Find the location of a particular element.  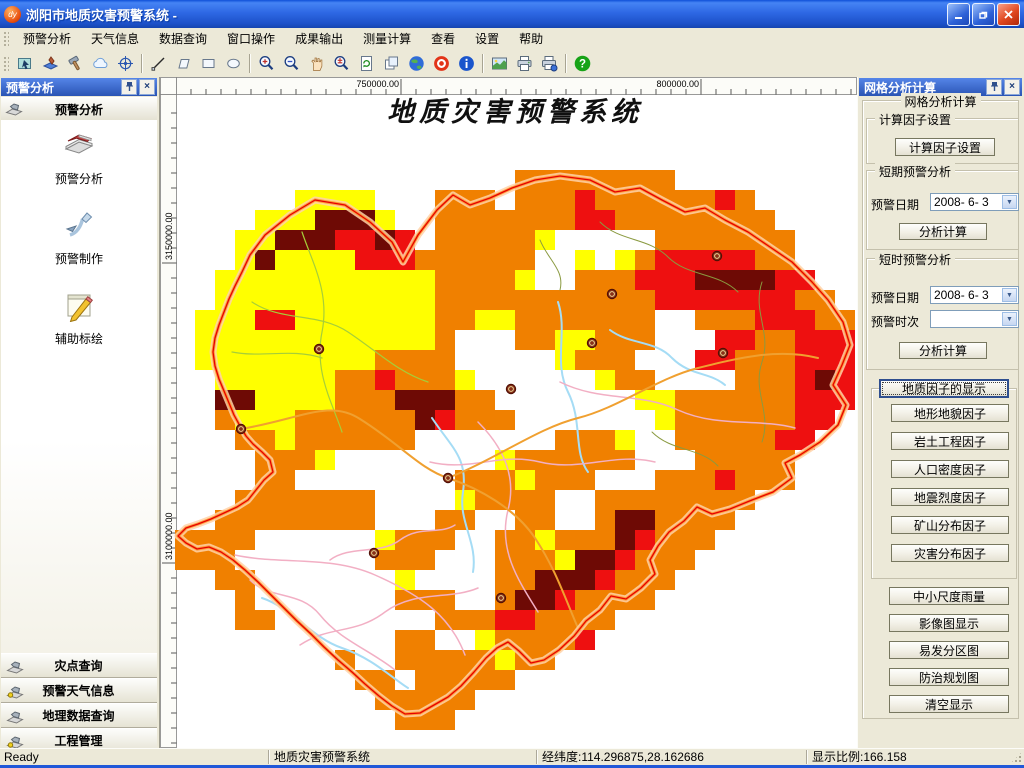

polygon-tool-icon is located at coordinates (183, 63).